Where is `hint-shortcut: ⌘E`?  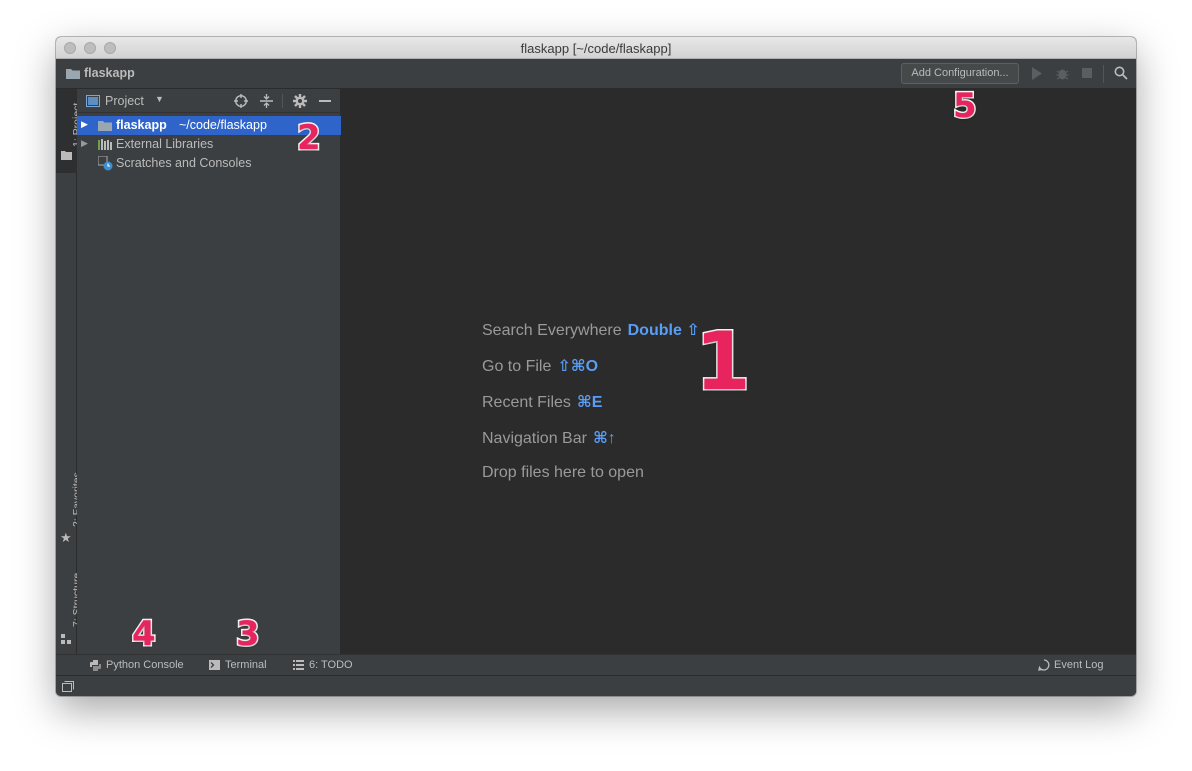
hint-shortcut: ⌘E is located at coordinates (589, 402).